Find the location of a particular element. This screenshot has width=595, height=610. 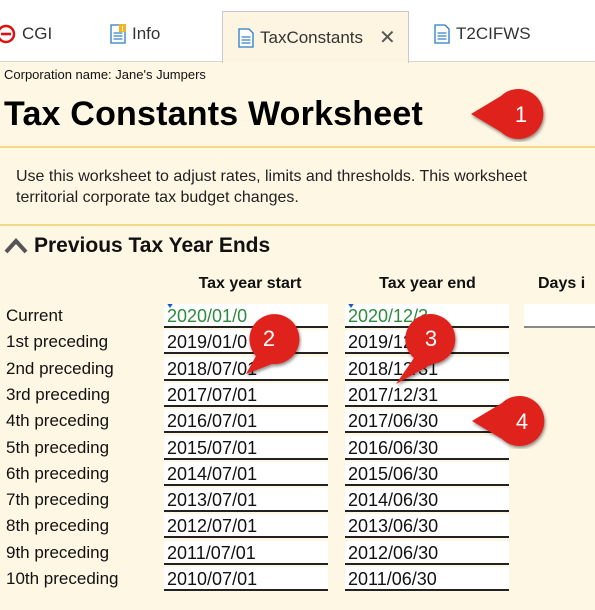

field-value: 2019/01/0 is located at coordinates (207, 342).